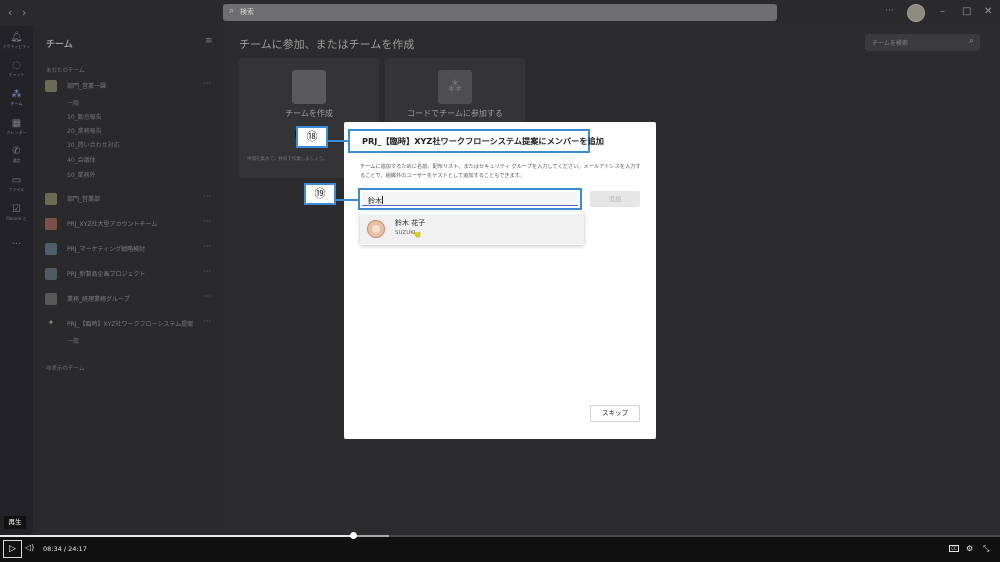 The width and height of the screenshot is (1000, 562). What do you see at coordinates (988, 11) in the screenshot?
I see `close-icon: ✕` at bounding box center [988, 11].